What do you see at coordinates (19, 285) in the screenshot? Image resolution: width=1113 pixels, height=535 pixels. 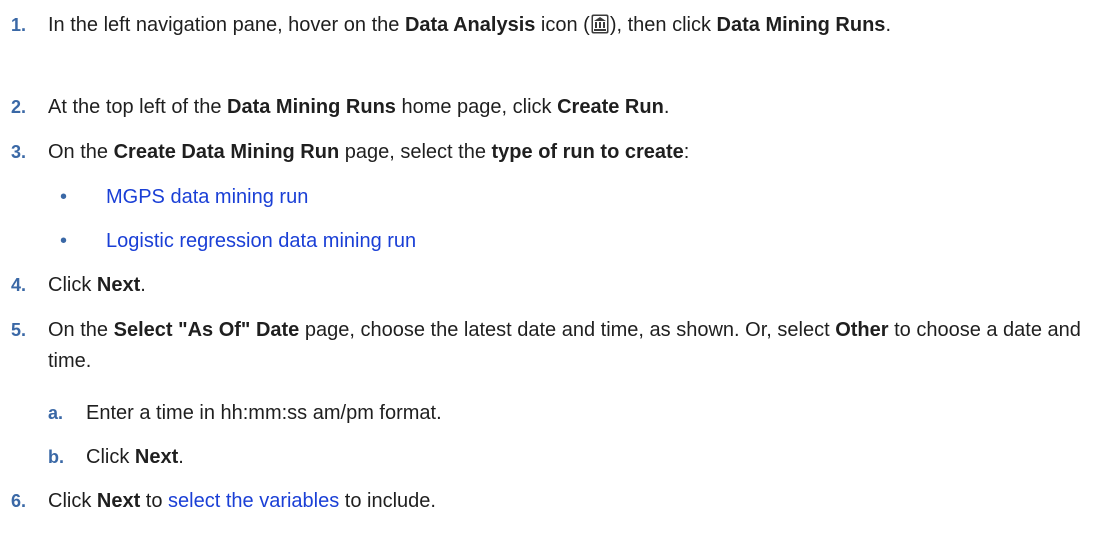 I see `step-number: 4.` at bounding box center [19, 285].